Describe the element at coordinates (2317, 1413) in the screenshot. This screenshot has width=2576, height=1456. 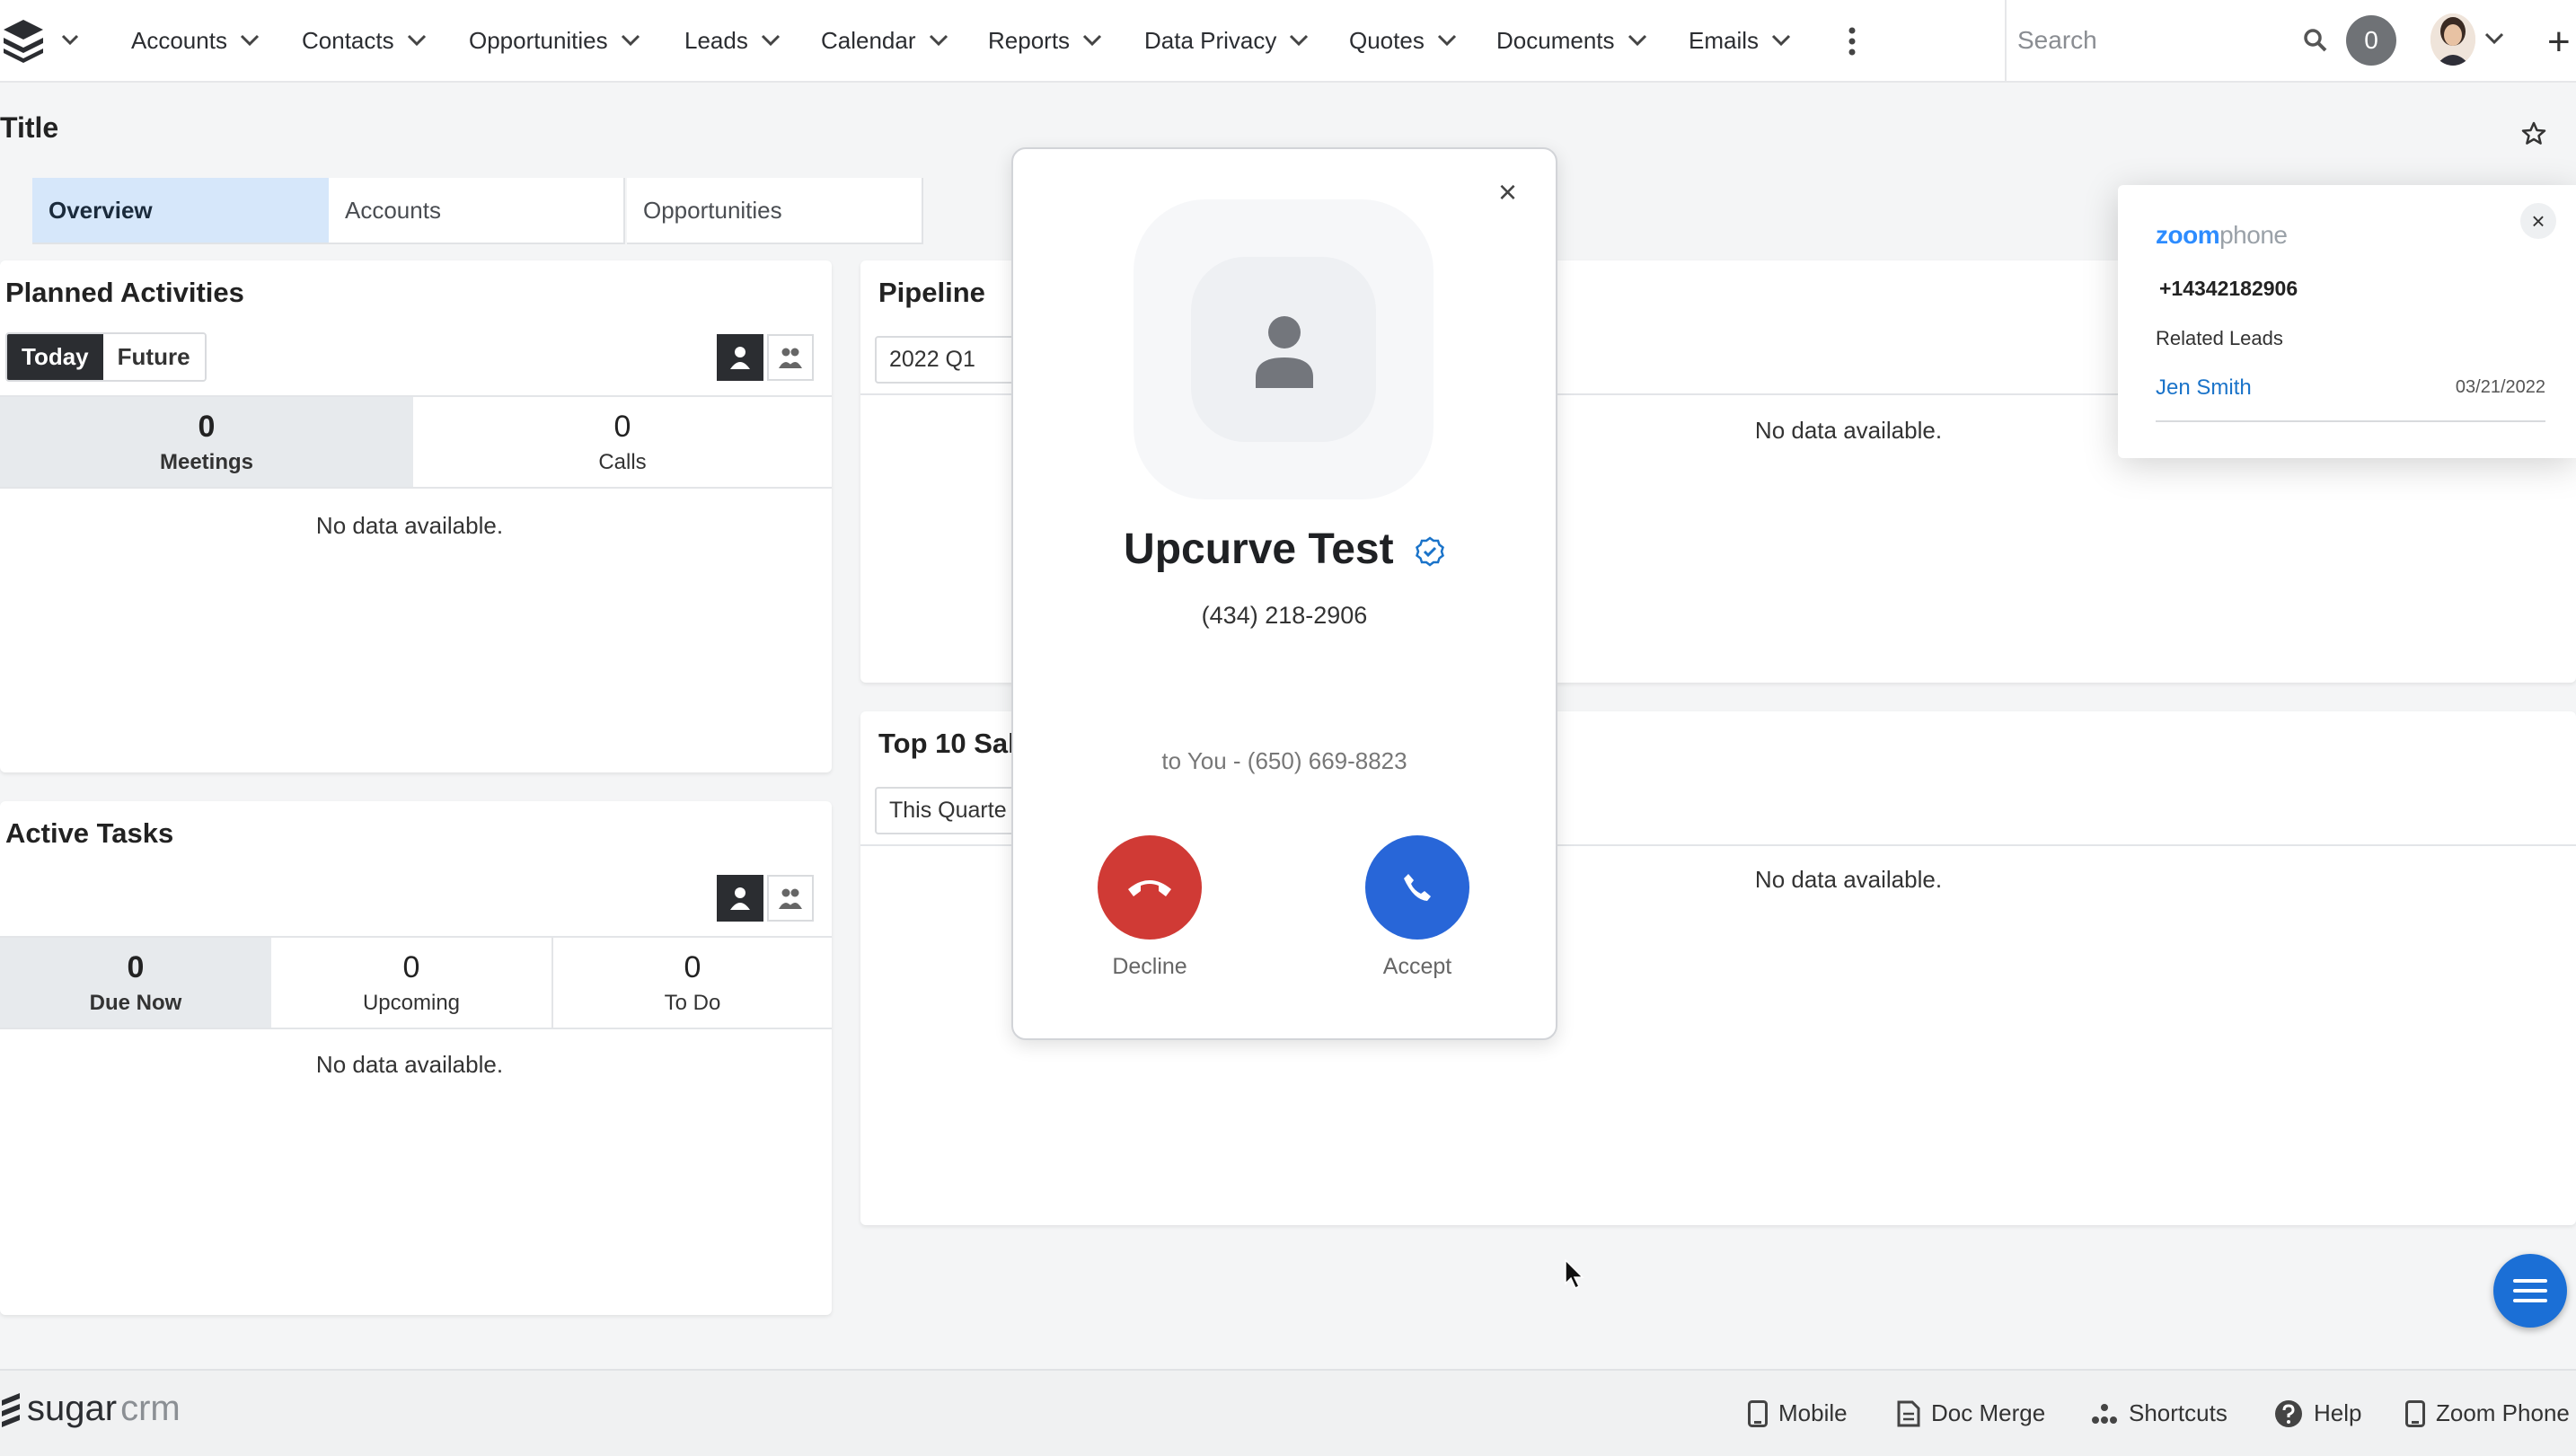
I see `footer-help: Help` at that location.